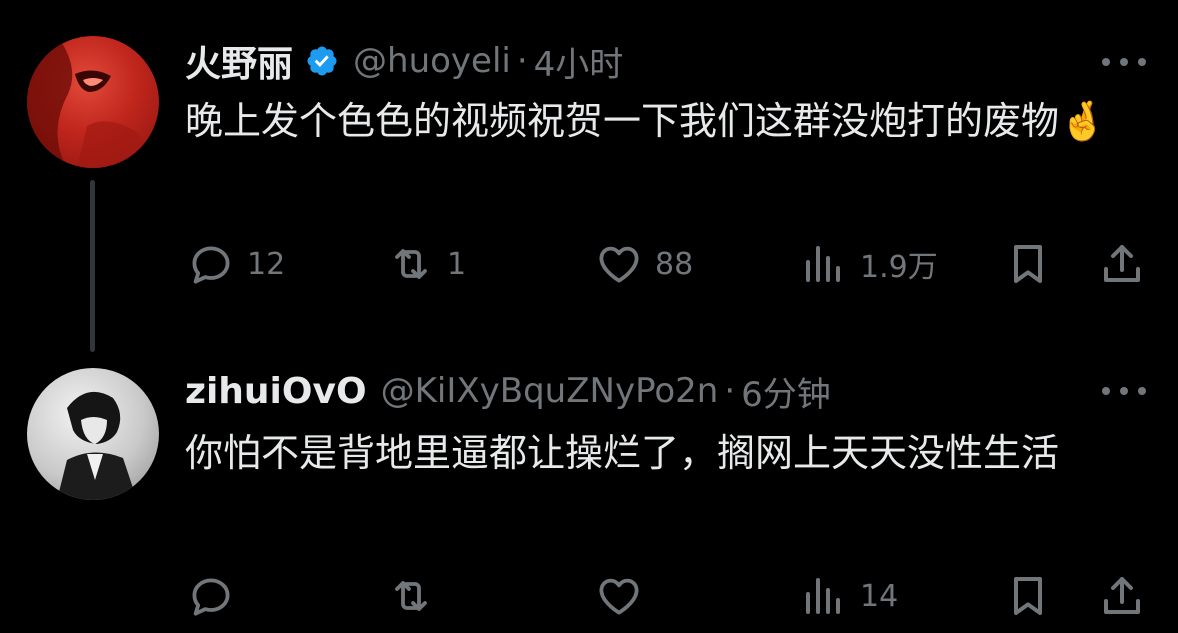 This screenshot has width=1178, height=633. Describe the element at coordinates (589, 264) in the screenshot. I see `action-bar: 12 1 88 1.9万` at that location.